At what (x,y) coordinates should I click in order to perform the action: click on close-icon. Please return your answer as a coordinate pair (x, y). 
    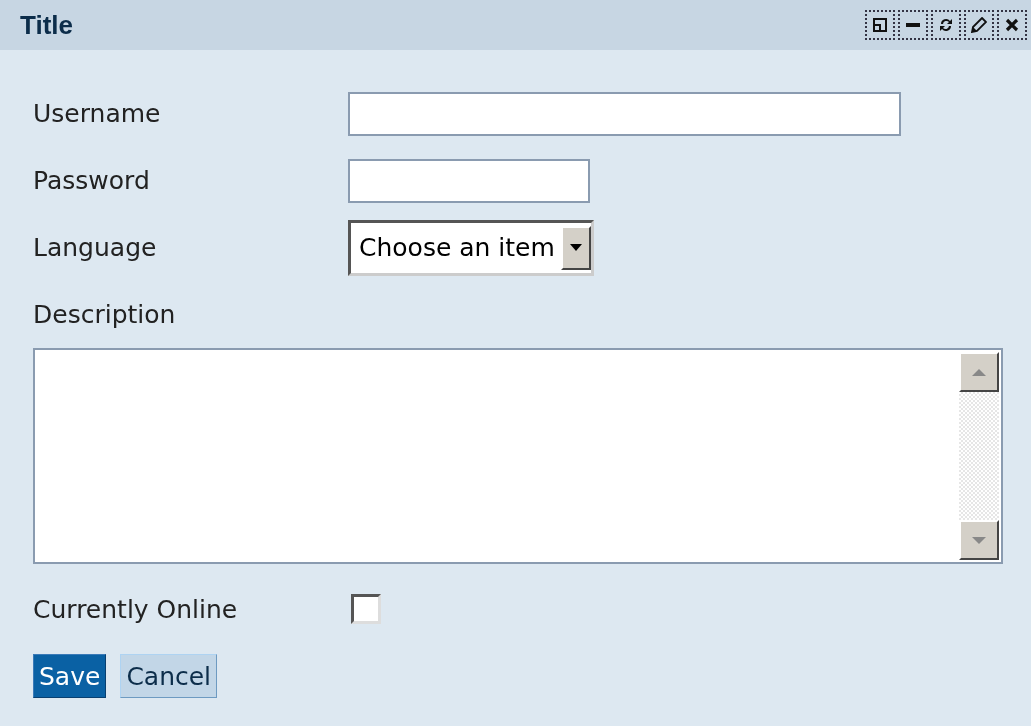
    Looking at the image, I should click on (1012, 25).